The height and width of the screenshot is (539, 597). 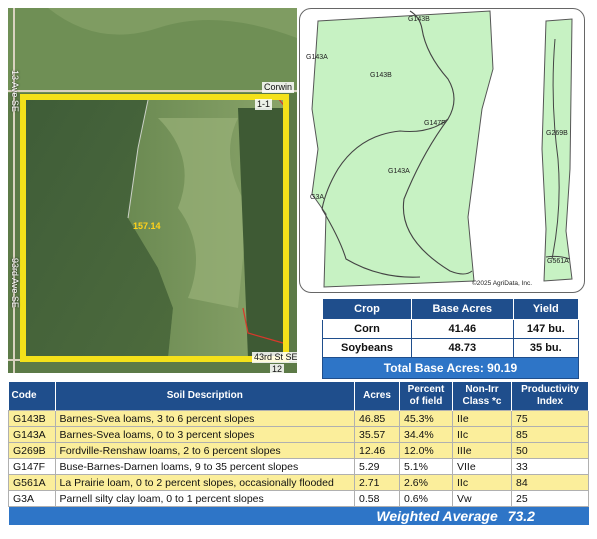 I want to click on class-header: Non-Irr Class *c, so click(x=482, y=396).